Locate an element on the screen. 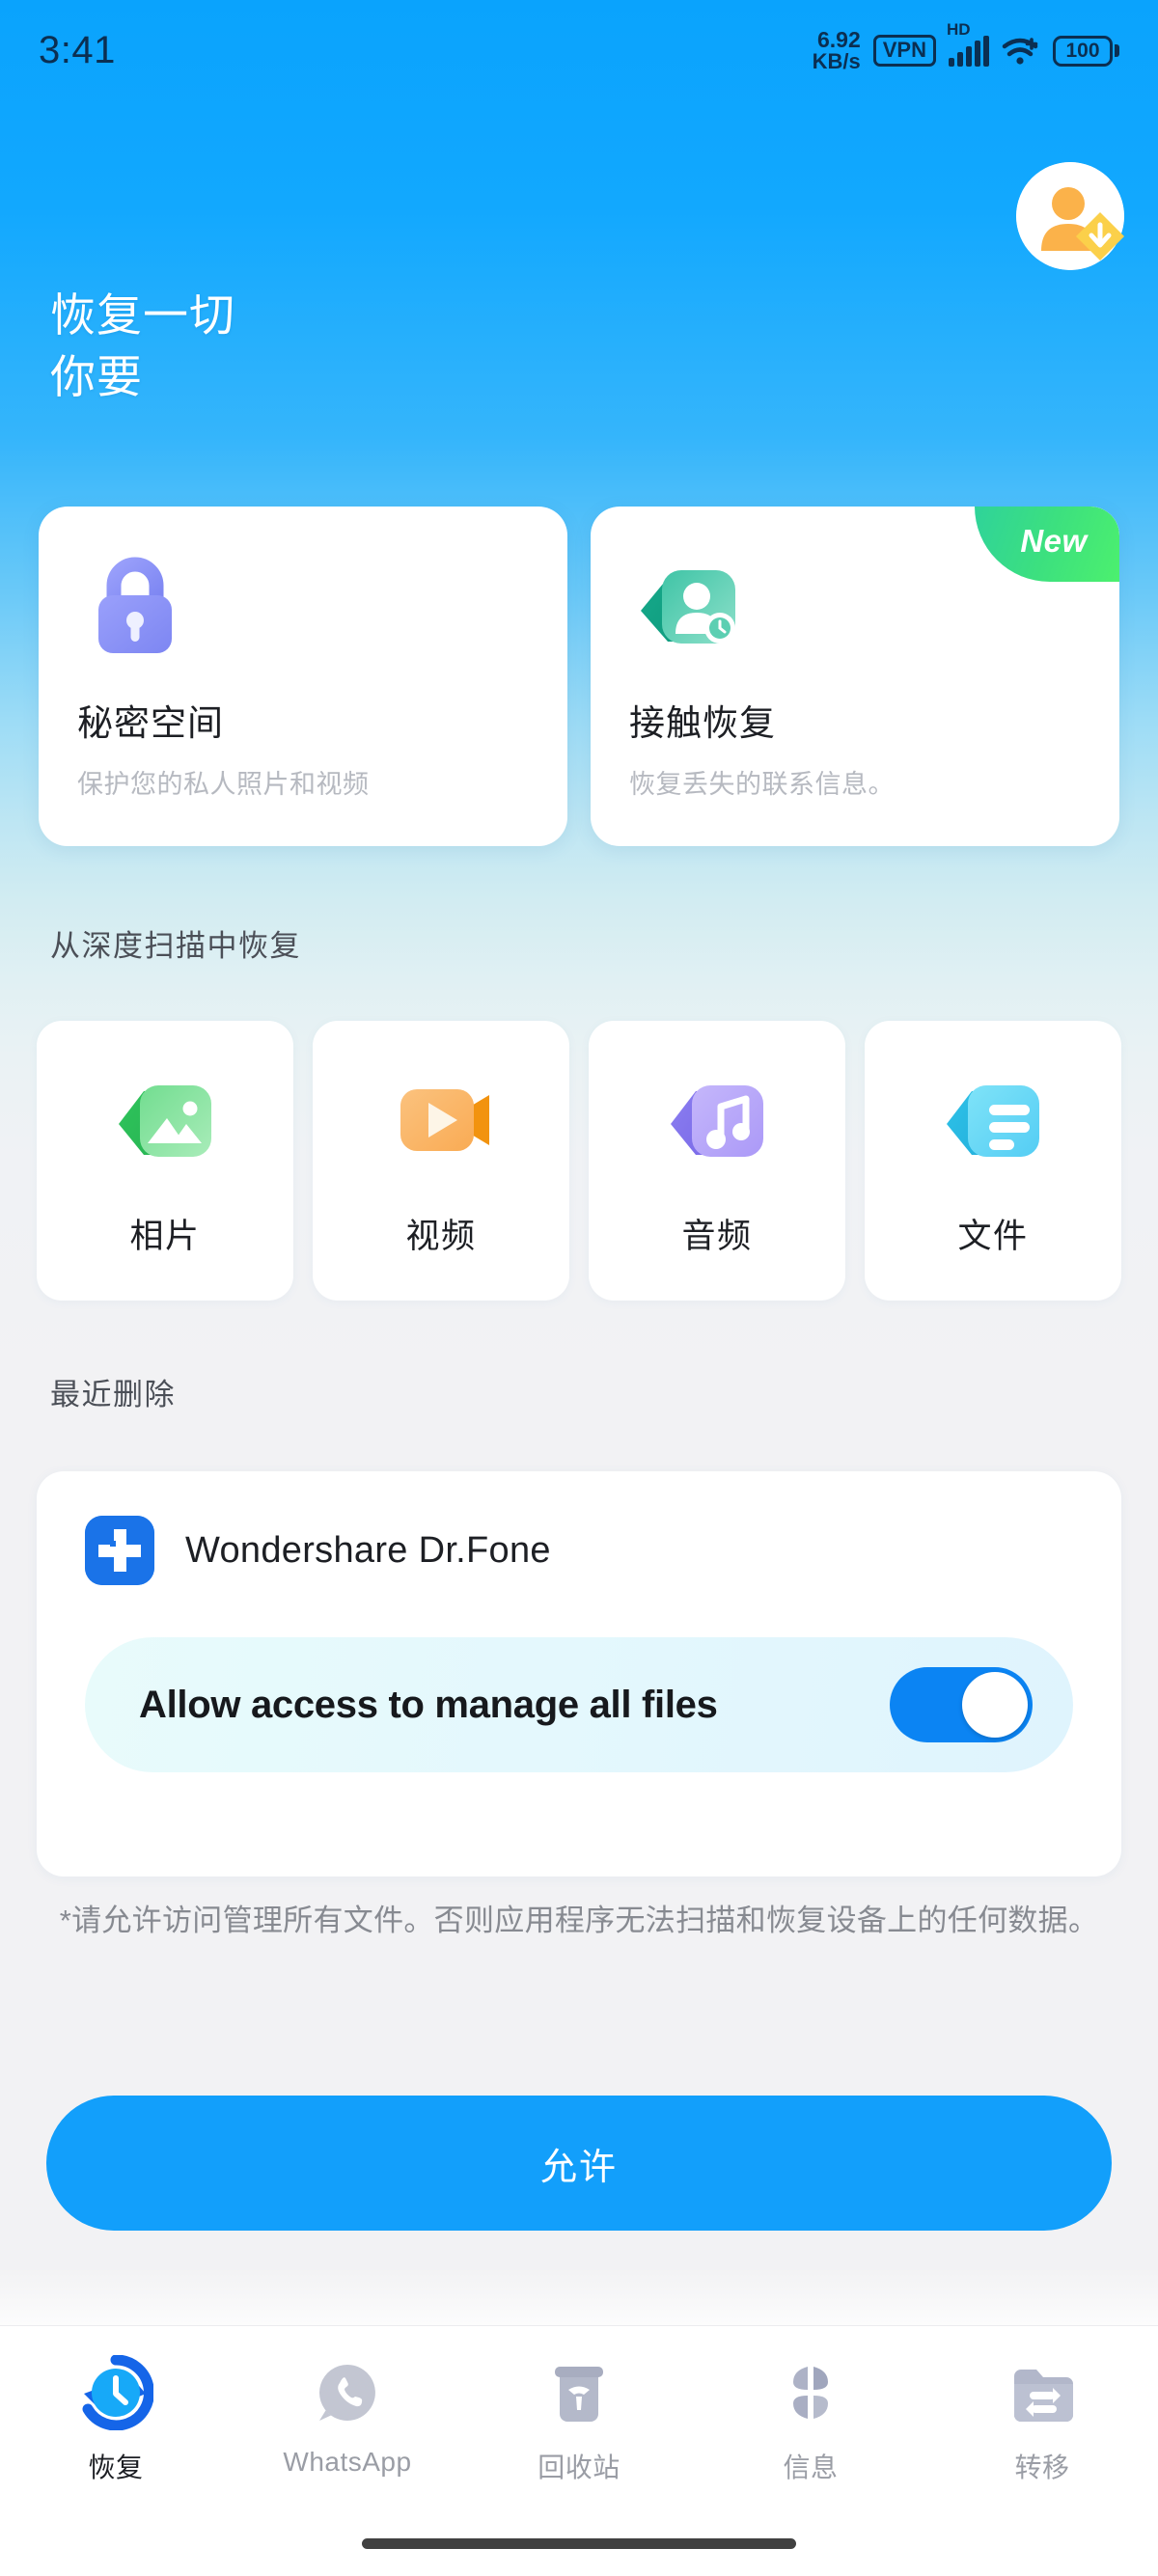 This screenshot has width=1158, height=2576. quick-item-label: 相片 is located at coordinates (165, 1236).